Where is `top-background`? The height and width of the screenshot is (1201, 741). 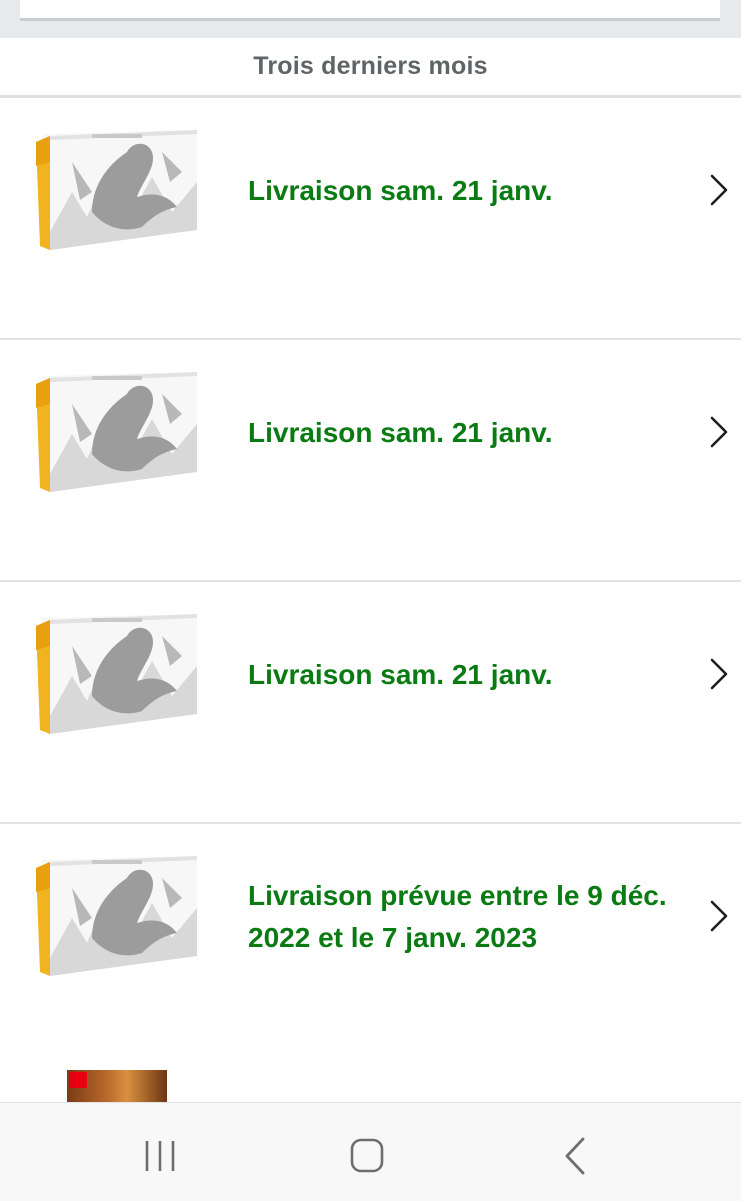
top-background is located at coordinates (370, 19).